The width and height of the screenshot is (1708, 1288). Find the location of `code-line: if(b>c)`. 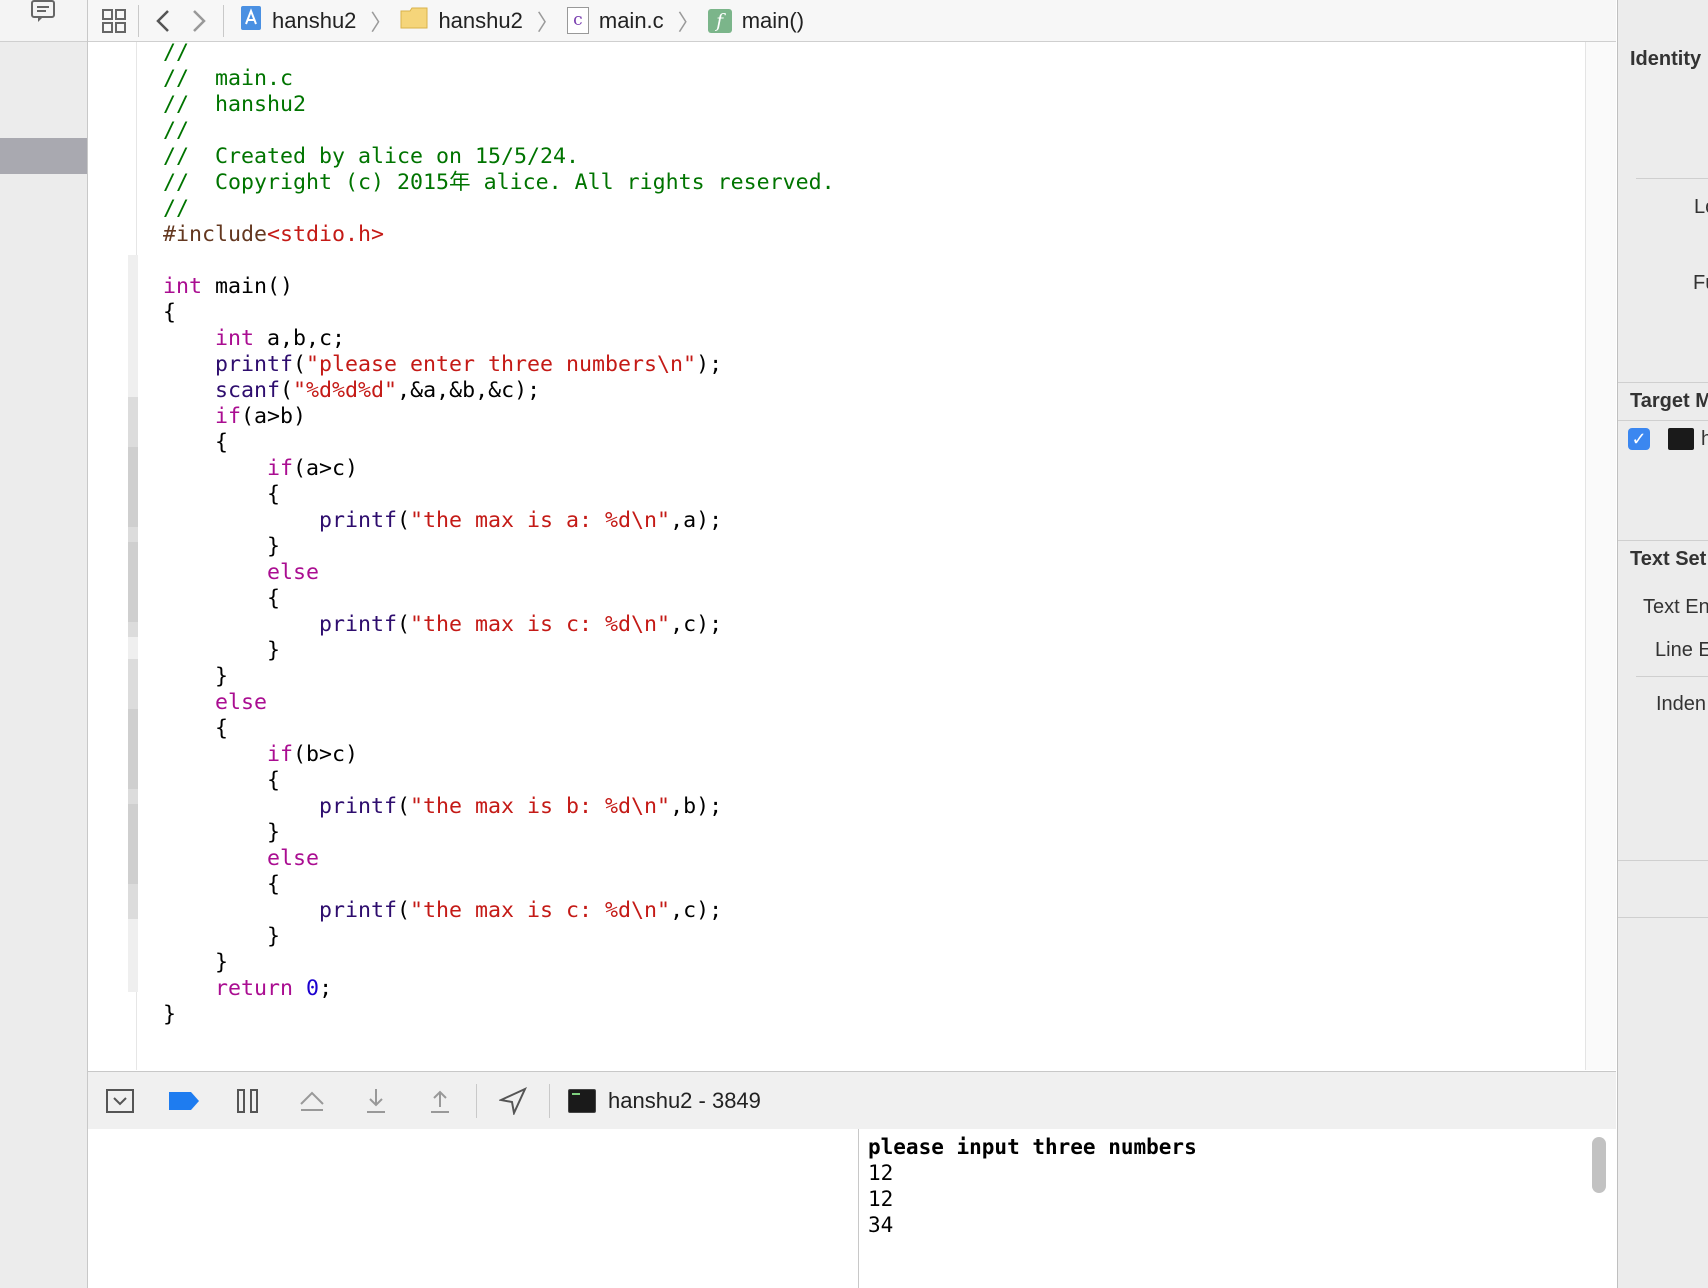

code-line: if(b>c) is located at coordinates (499, 755).